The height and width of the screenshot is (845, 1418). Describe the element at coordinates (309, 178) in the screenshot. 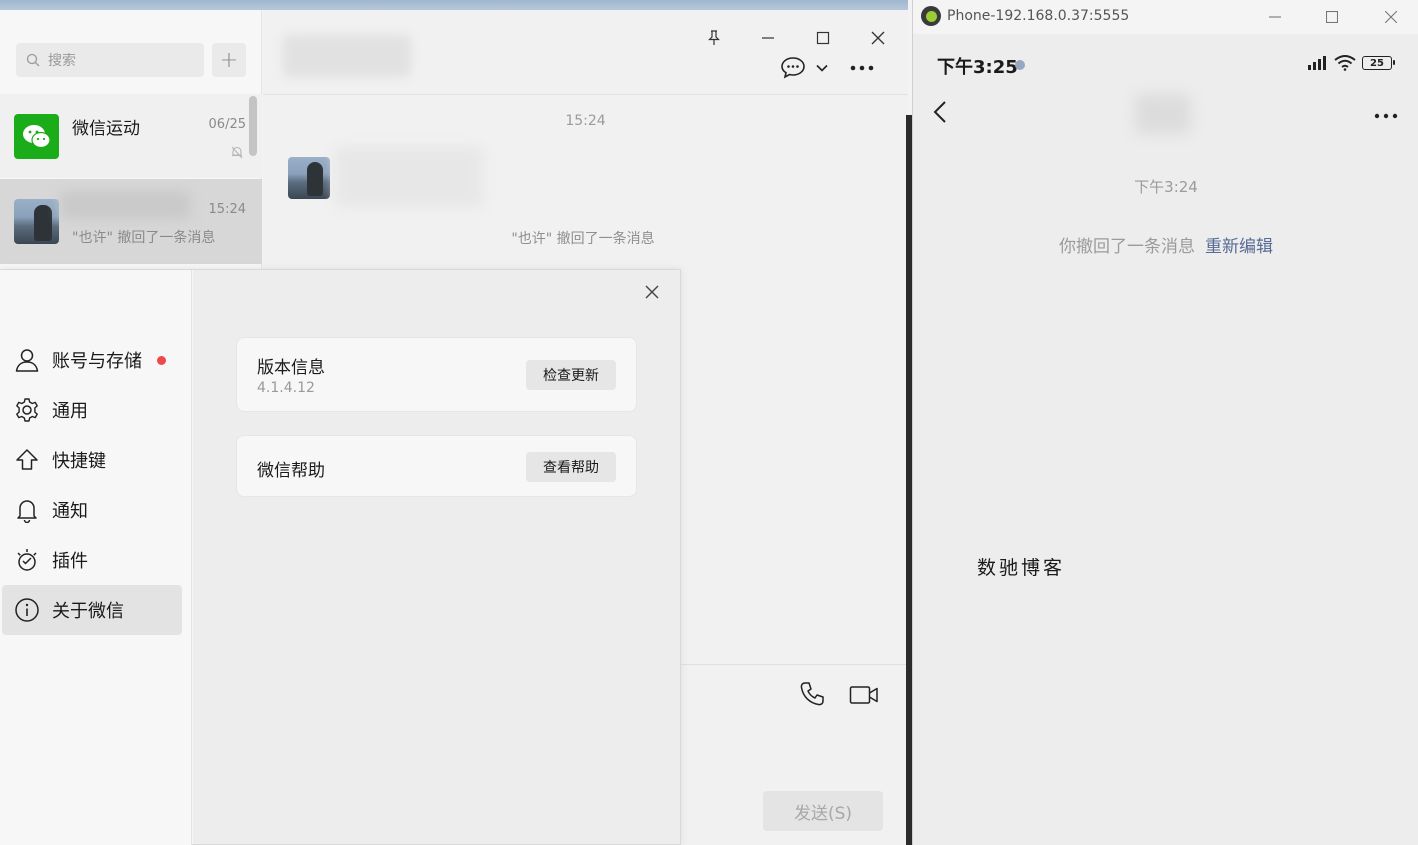

I see `sender-avatar` at that location.